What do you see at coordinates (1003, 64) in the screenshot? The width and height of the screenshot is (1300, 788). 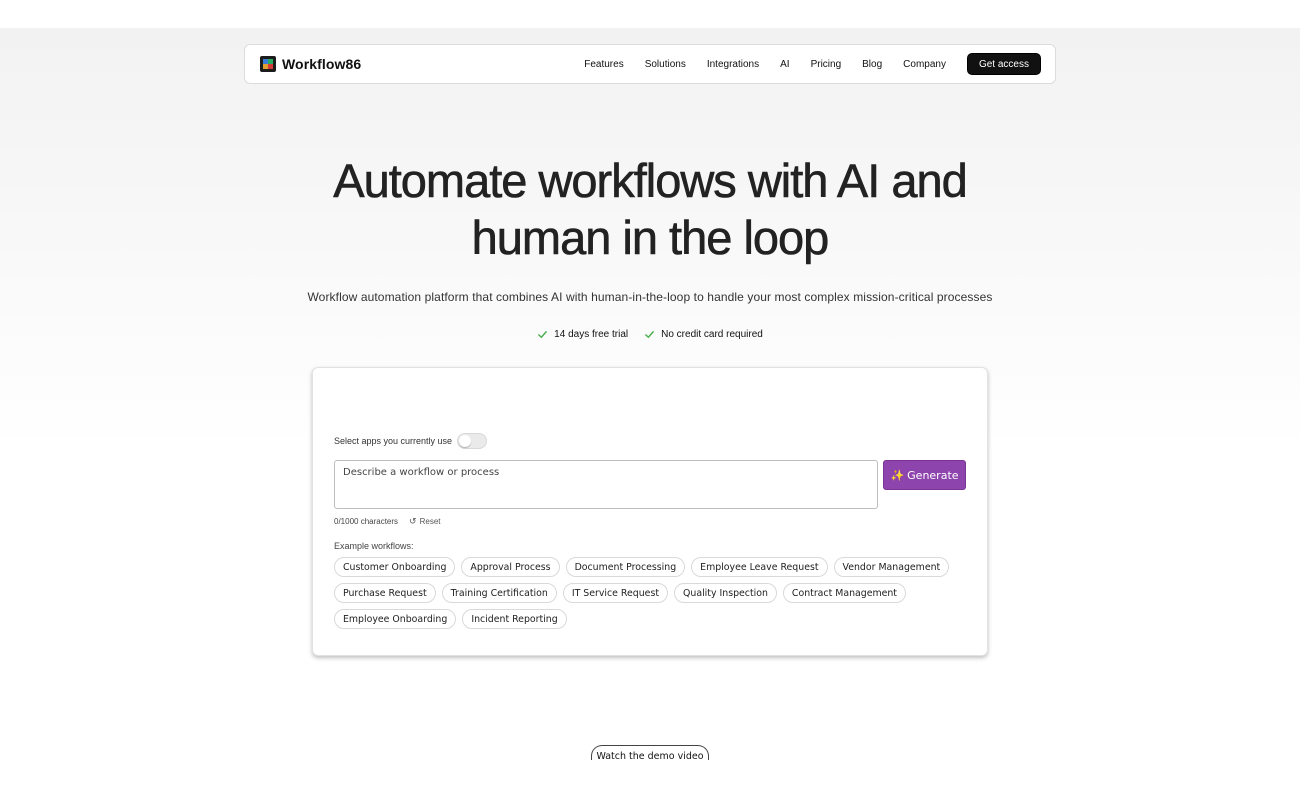 I see `get-access-button: Get access` at bounding box center [1003, 64].